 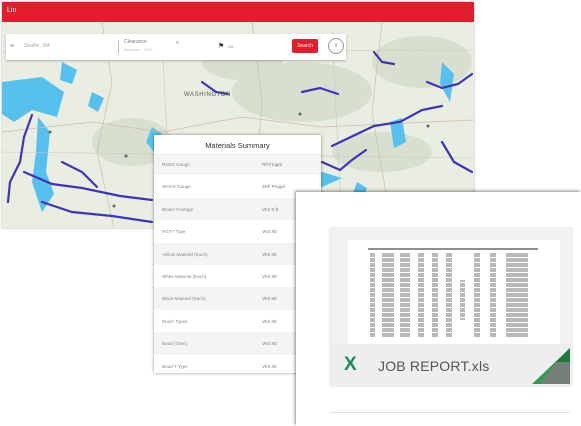 What do you see at coordinates (12, 10) in the screenshot?
I see `app-title: Lin` at bounding box center [12, 10].